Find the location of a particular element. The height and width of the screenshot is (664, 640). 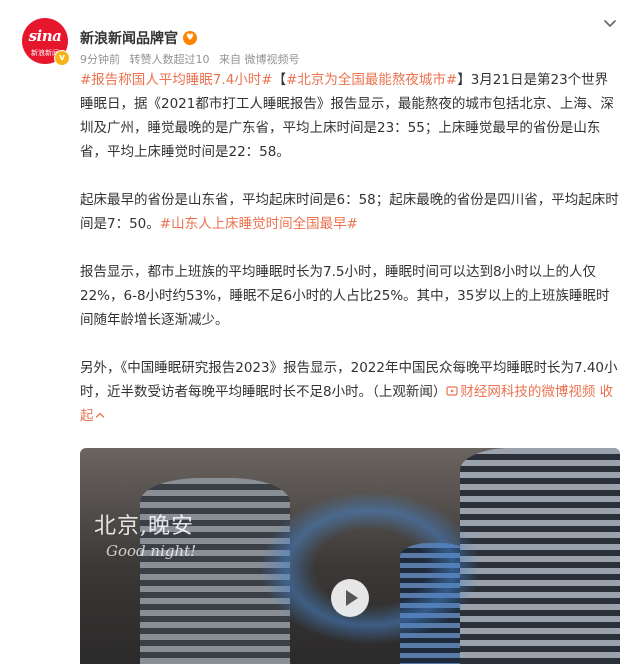

sina-logo: sina is located at coordinates (45, 36).